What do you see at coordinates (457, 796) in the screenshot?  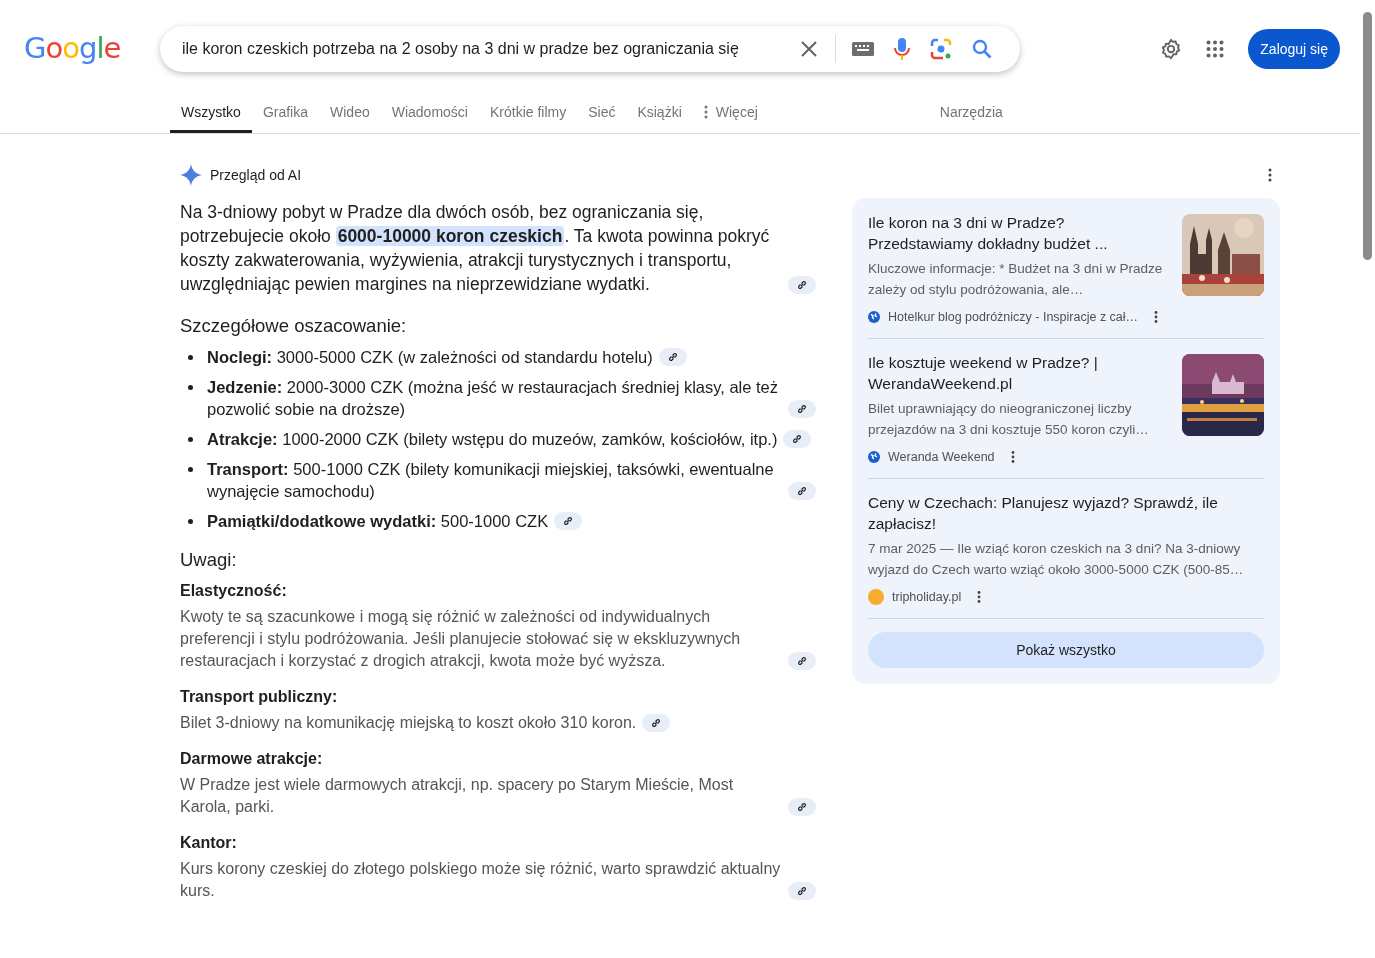 I see `note-text: W Pradze jest wiele darmowych atrakcji, np. spacery po Starym Mieście, Most Karola, parki.` at bounding box center [457, 796].